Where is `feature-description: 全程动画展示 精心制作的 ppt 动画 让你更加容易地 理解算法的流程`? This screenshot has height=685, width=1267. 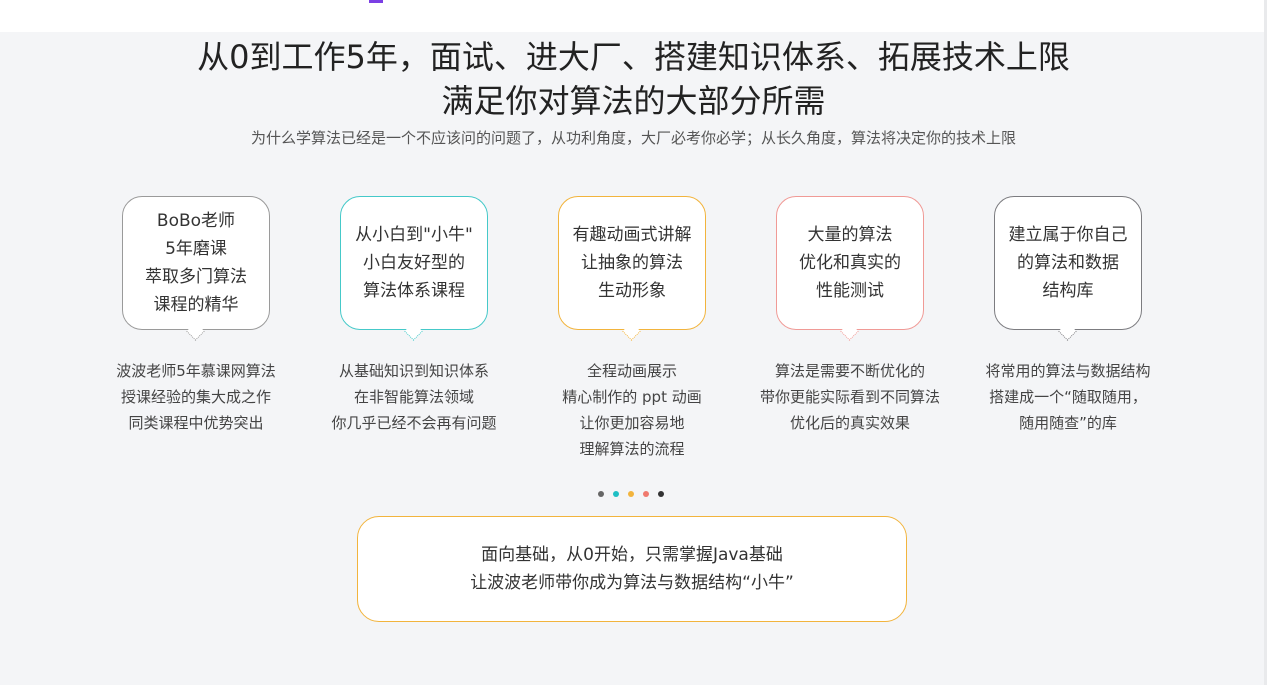 feature-description: 全程动画展示 精心制作的 ppt 动画 让你更加容易地 理解算法的流程 is located at coordinates (632, 410).